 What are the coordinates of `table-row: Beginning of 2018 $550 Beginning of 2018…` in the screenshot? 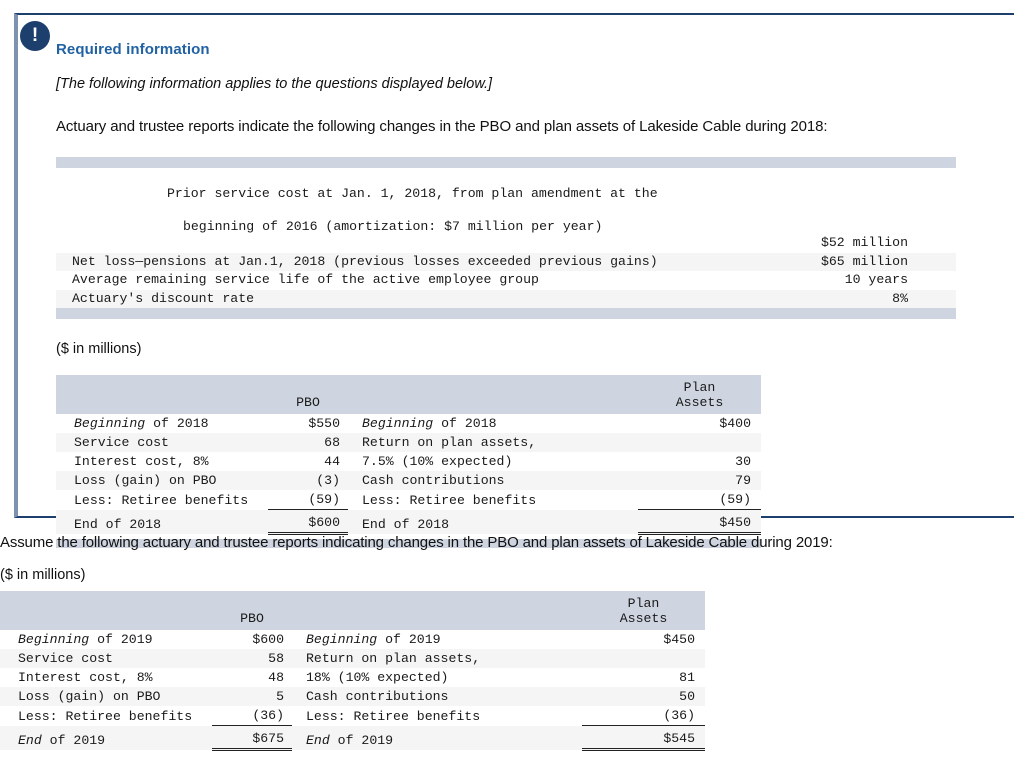 It's located at (408, 423).